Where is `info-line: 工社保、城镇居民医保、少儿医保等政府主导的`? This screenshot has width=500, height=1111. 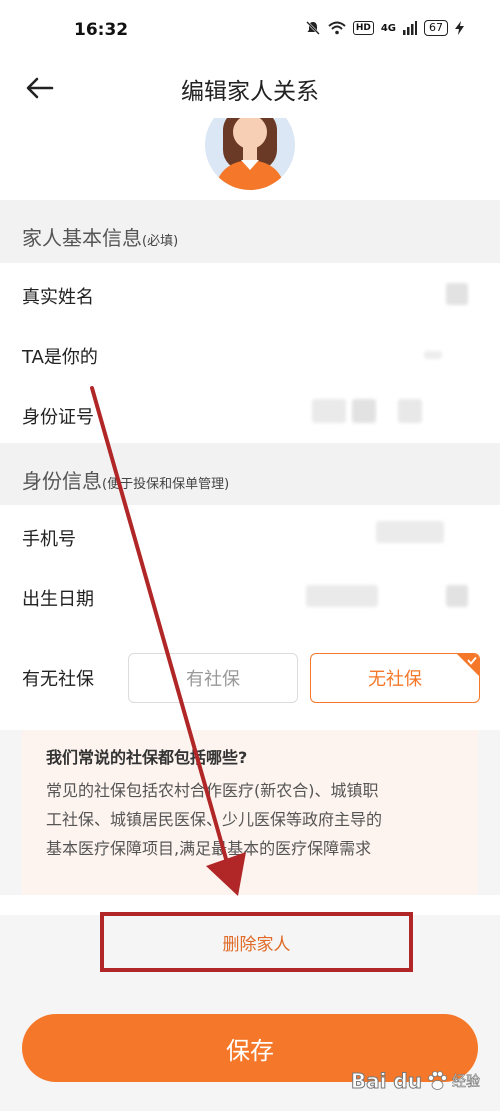 info-line: 工社保、城镇居民医保、少儿医保等政府主导的 is located at coordinates (214, 819).